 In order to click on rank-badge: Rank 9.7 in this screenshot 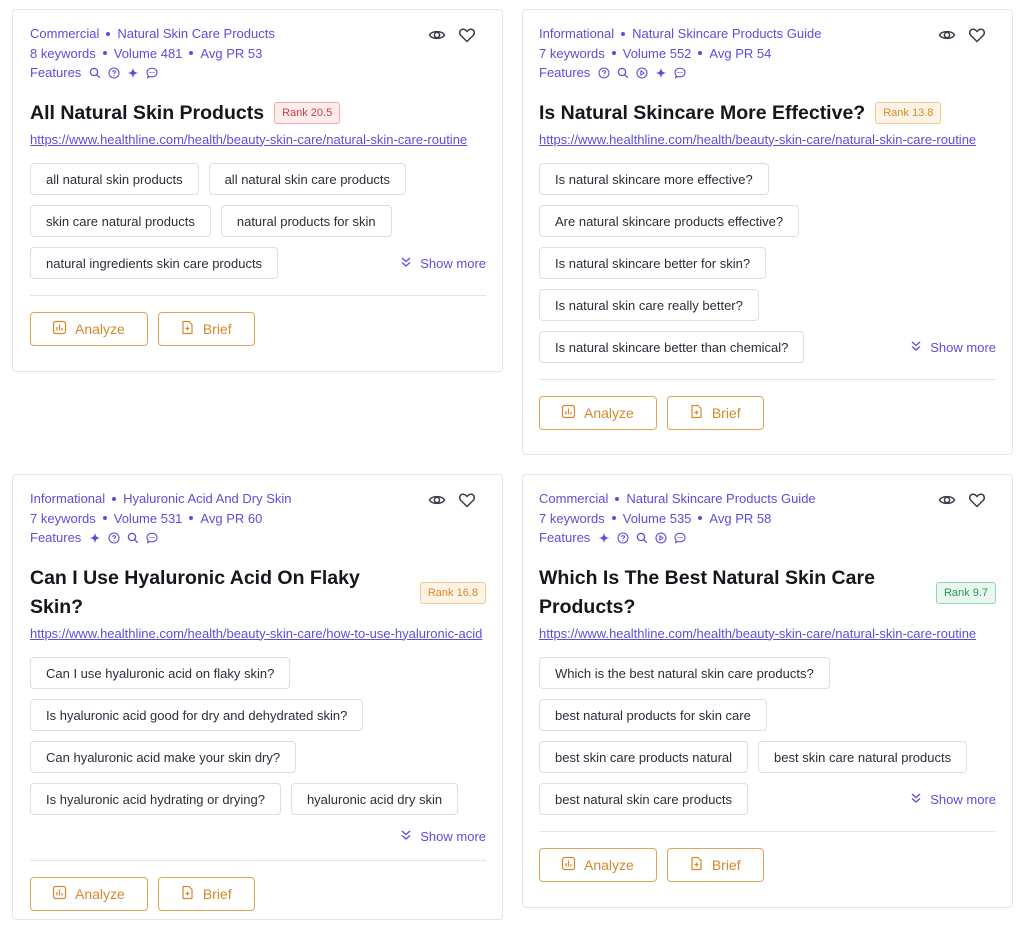, I will do `click(965, 592)`.